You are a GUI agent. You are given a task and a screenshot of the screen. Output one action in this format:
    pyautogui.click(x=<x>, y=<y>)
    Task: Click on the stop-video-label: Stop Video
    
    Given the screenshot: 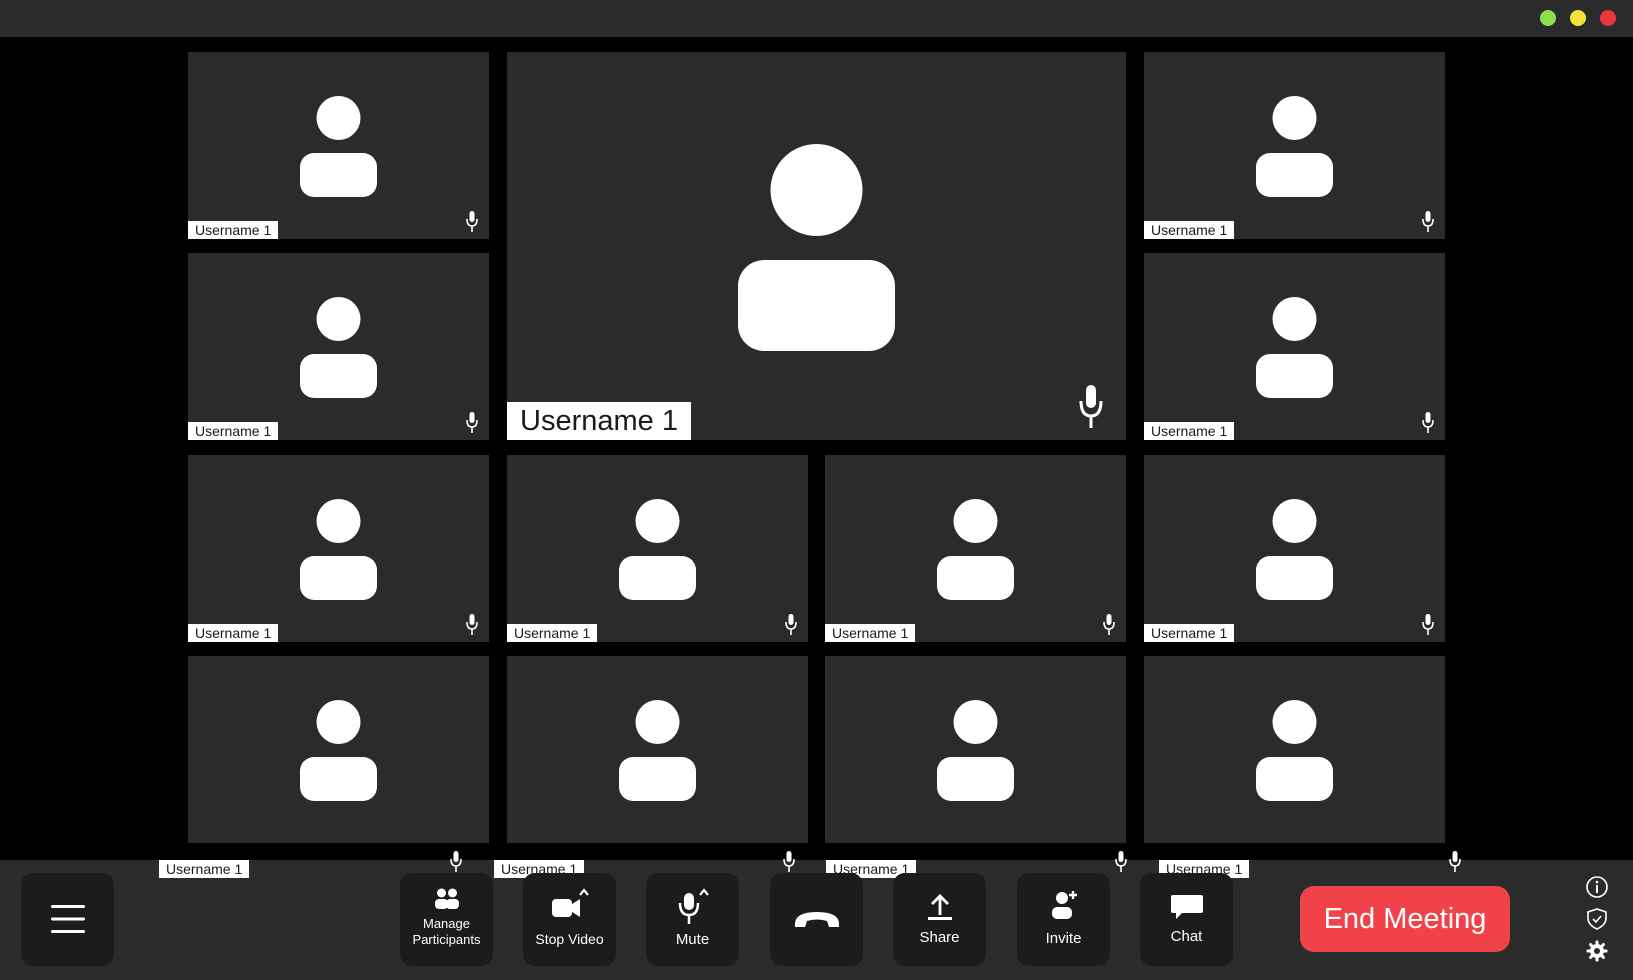 What is the action you would take?
    pyautogui.click(x=569, y=939)
    